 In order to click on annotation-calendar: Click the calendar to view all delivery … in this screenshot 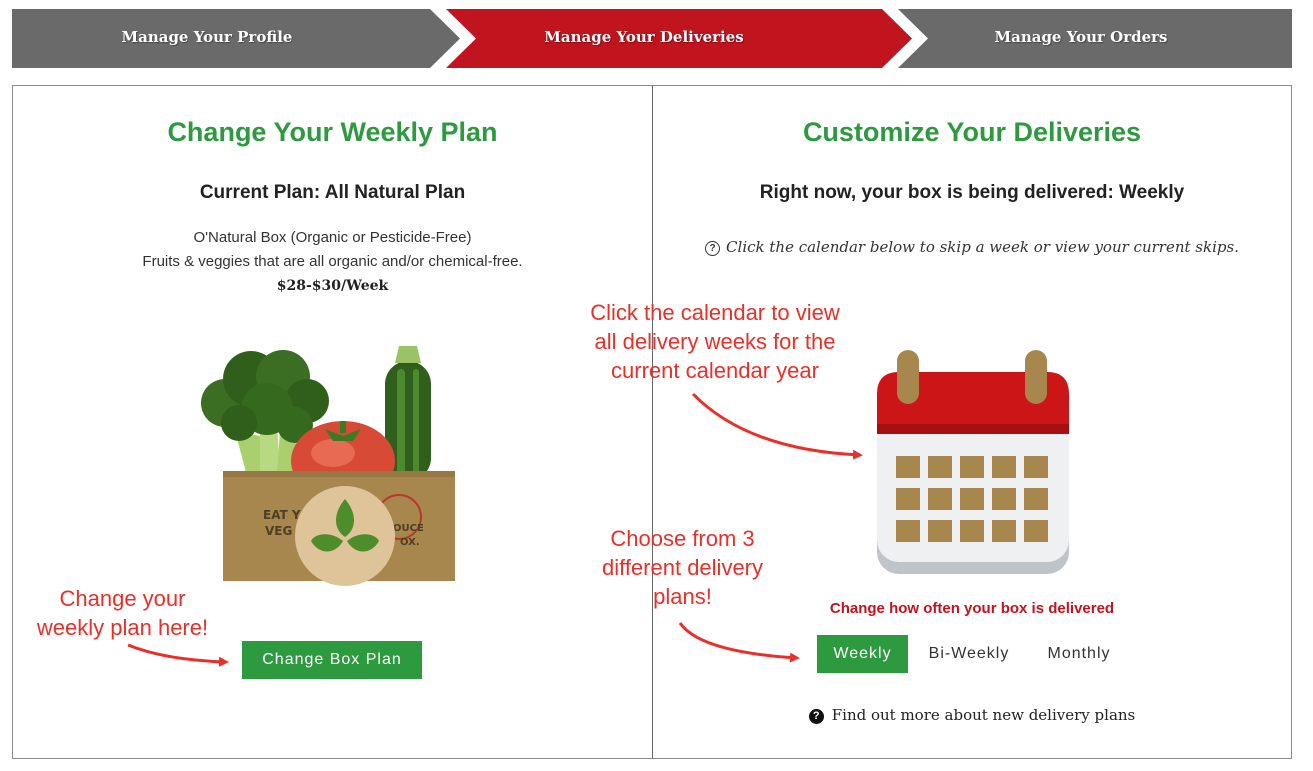, I will do `click(715, 341)`.